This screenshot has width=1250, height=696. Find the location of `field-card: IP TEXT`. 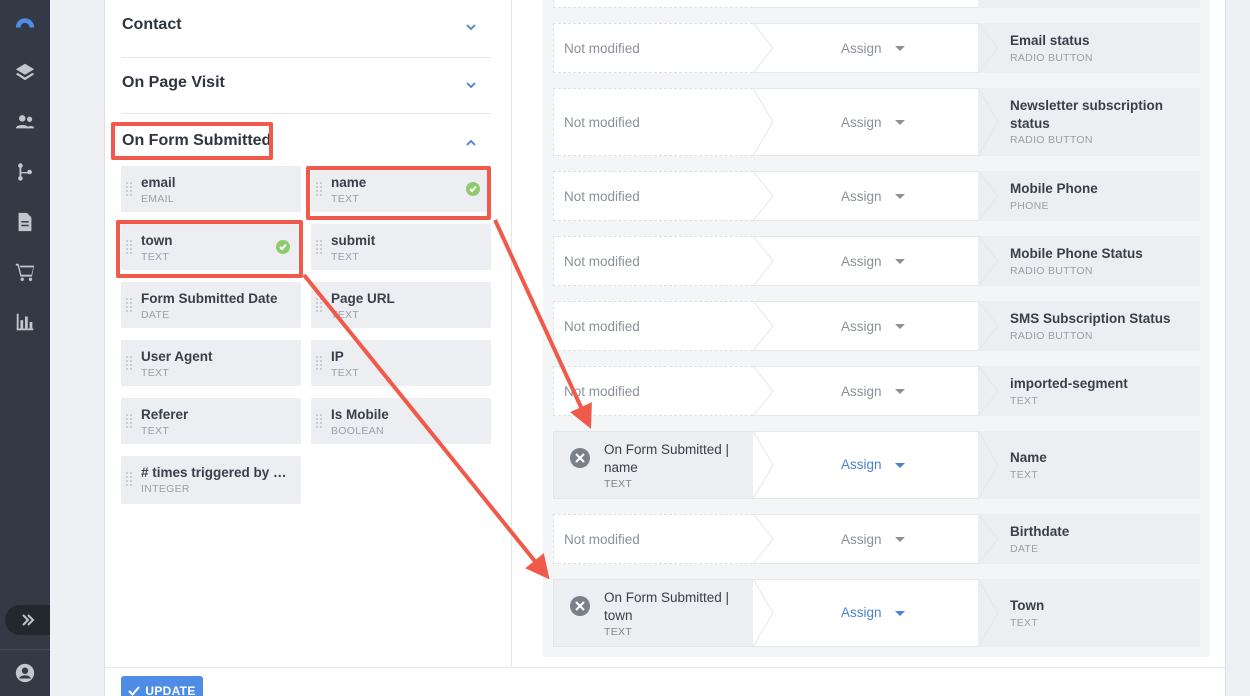

field-card: IP TEXT is located at coordinates (401, 363).